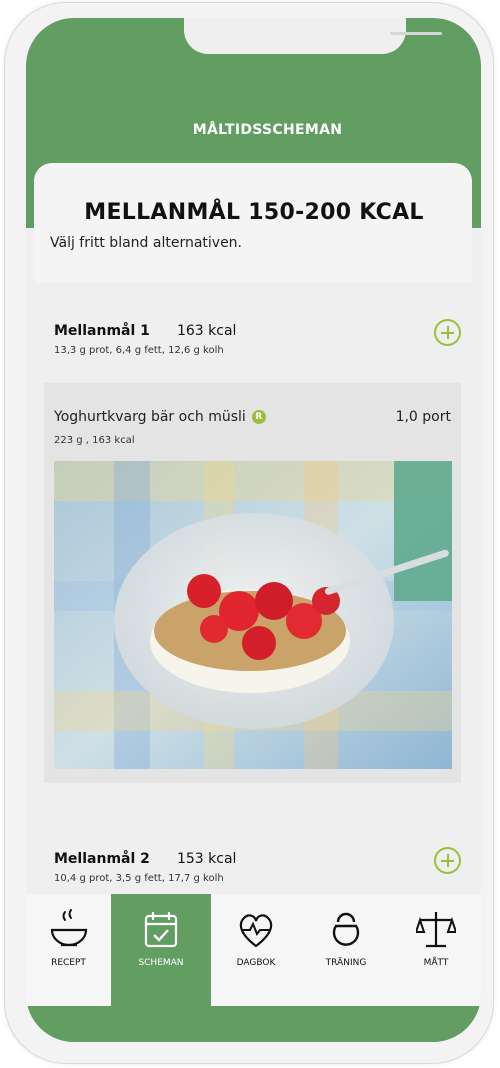 The height and width of the screenshot is (1068, 500). I want to click on add-meal-1-button, so click(447, 332).